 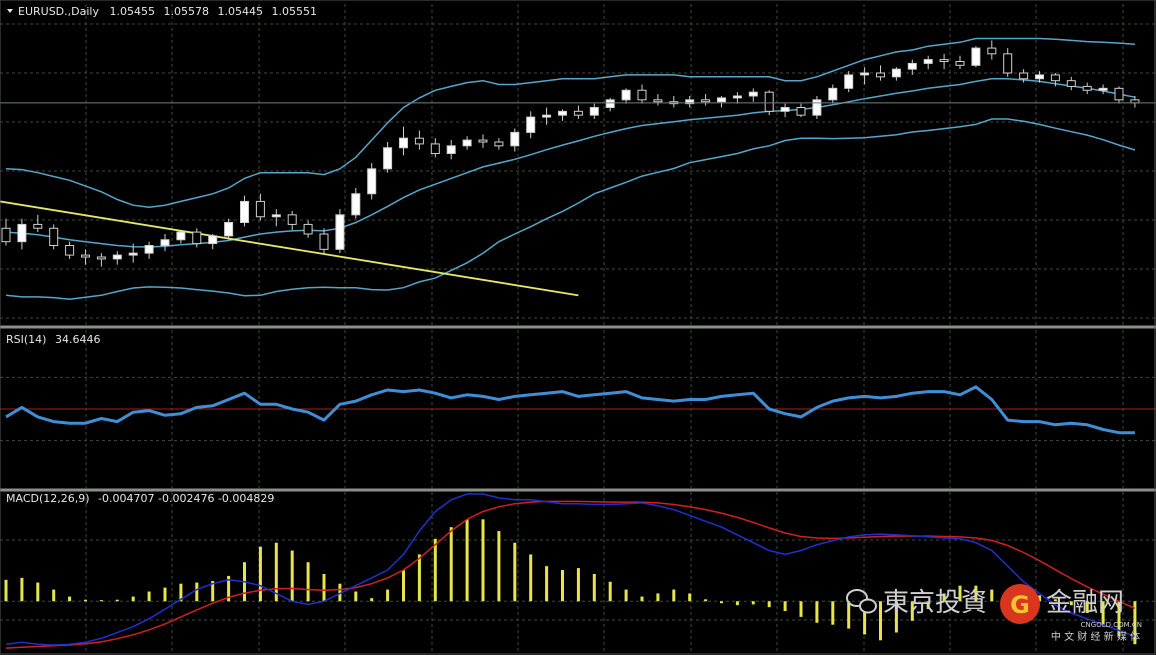 What do you see at coordinates (1095, 636) in the screenshot?
I see `watermark-slogan: 中 文 财 经 新 媒 体` at bounding box center [1095, 636].